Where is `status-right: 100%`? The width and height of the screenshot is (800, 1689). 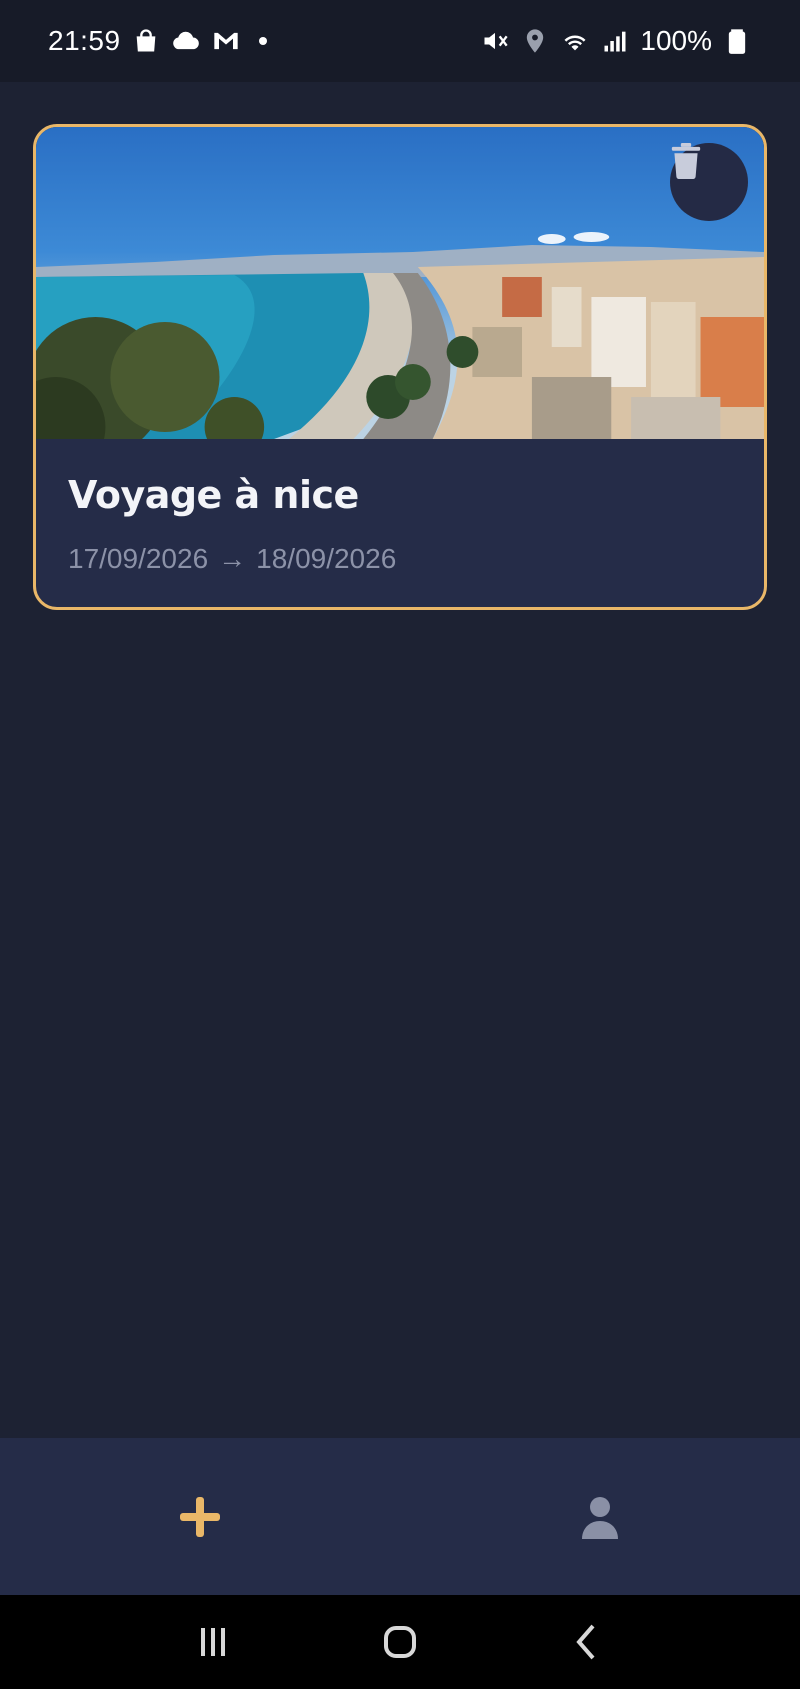 status-right: 100% is located at coordinates (616, 41).